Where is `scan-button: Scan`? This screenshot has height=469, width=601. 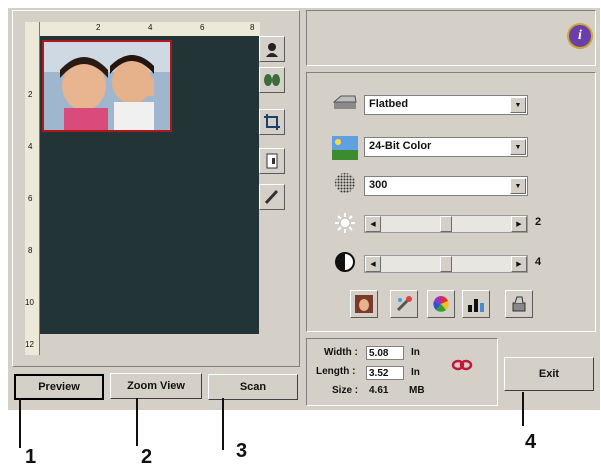 scan-button: Scan is located at coordinates (253, 387).